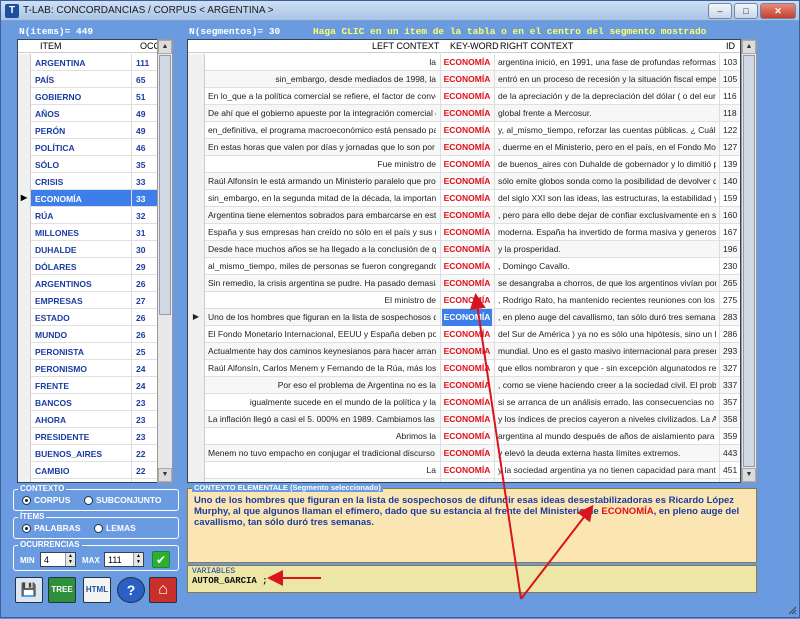  I want to click on resize-grip-icon, so click(792, 610).